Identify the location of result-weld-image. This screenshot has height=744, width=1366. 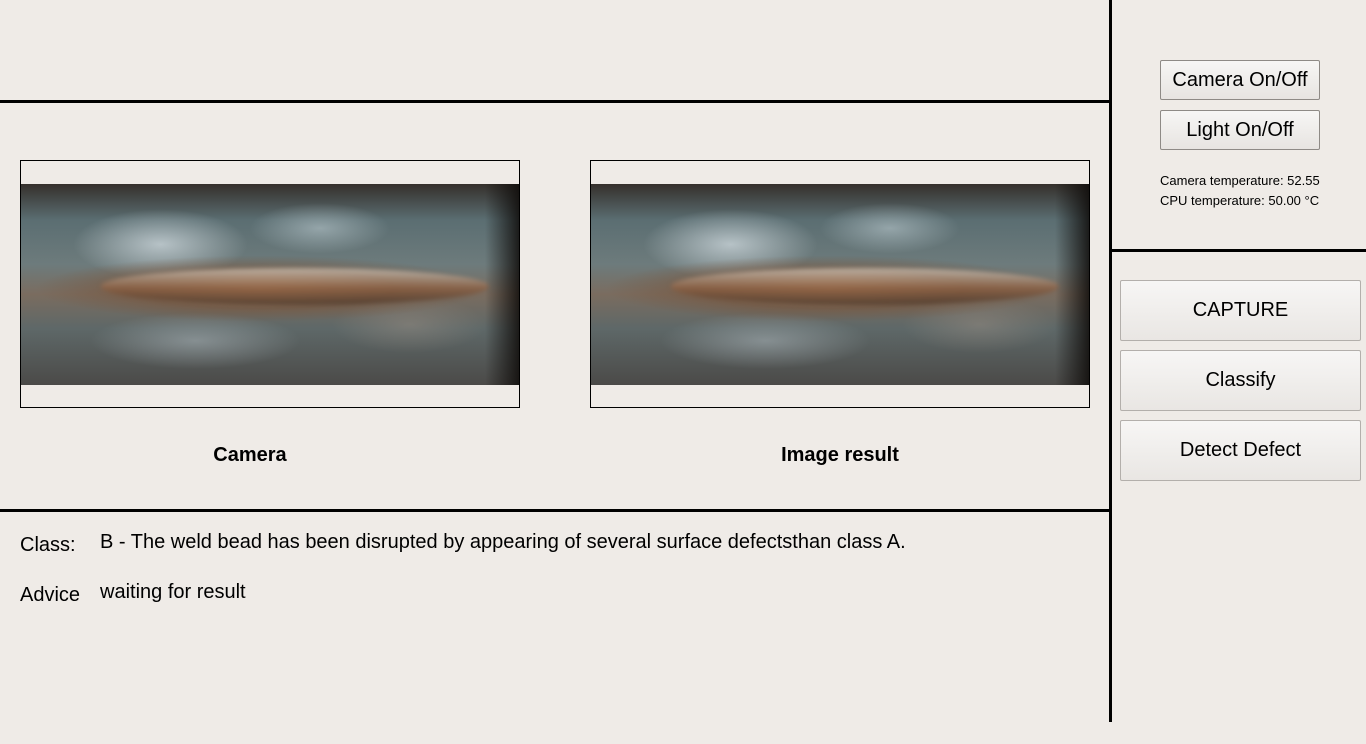
(840, 284).